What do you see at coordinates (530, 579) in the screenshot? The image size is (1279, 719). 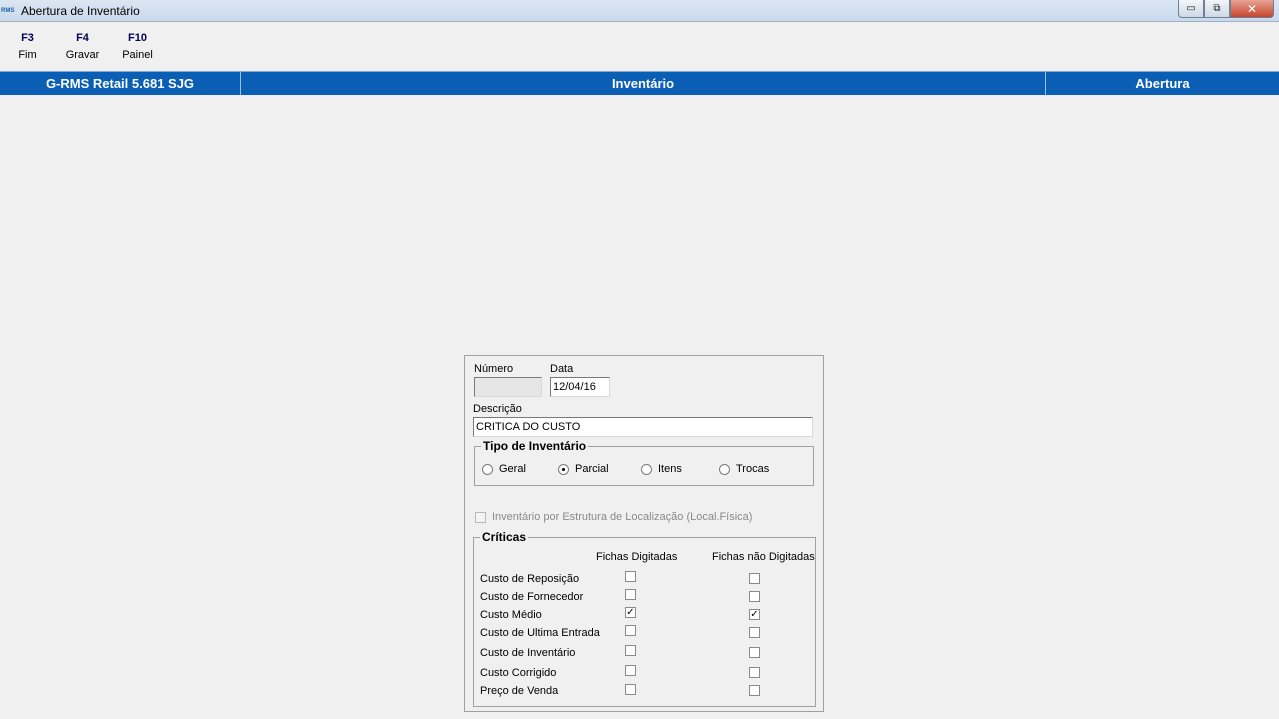 I see `critica-label: Custo de Reposição` at bounding box center [530, 579].